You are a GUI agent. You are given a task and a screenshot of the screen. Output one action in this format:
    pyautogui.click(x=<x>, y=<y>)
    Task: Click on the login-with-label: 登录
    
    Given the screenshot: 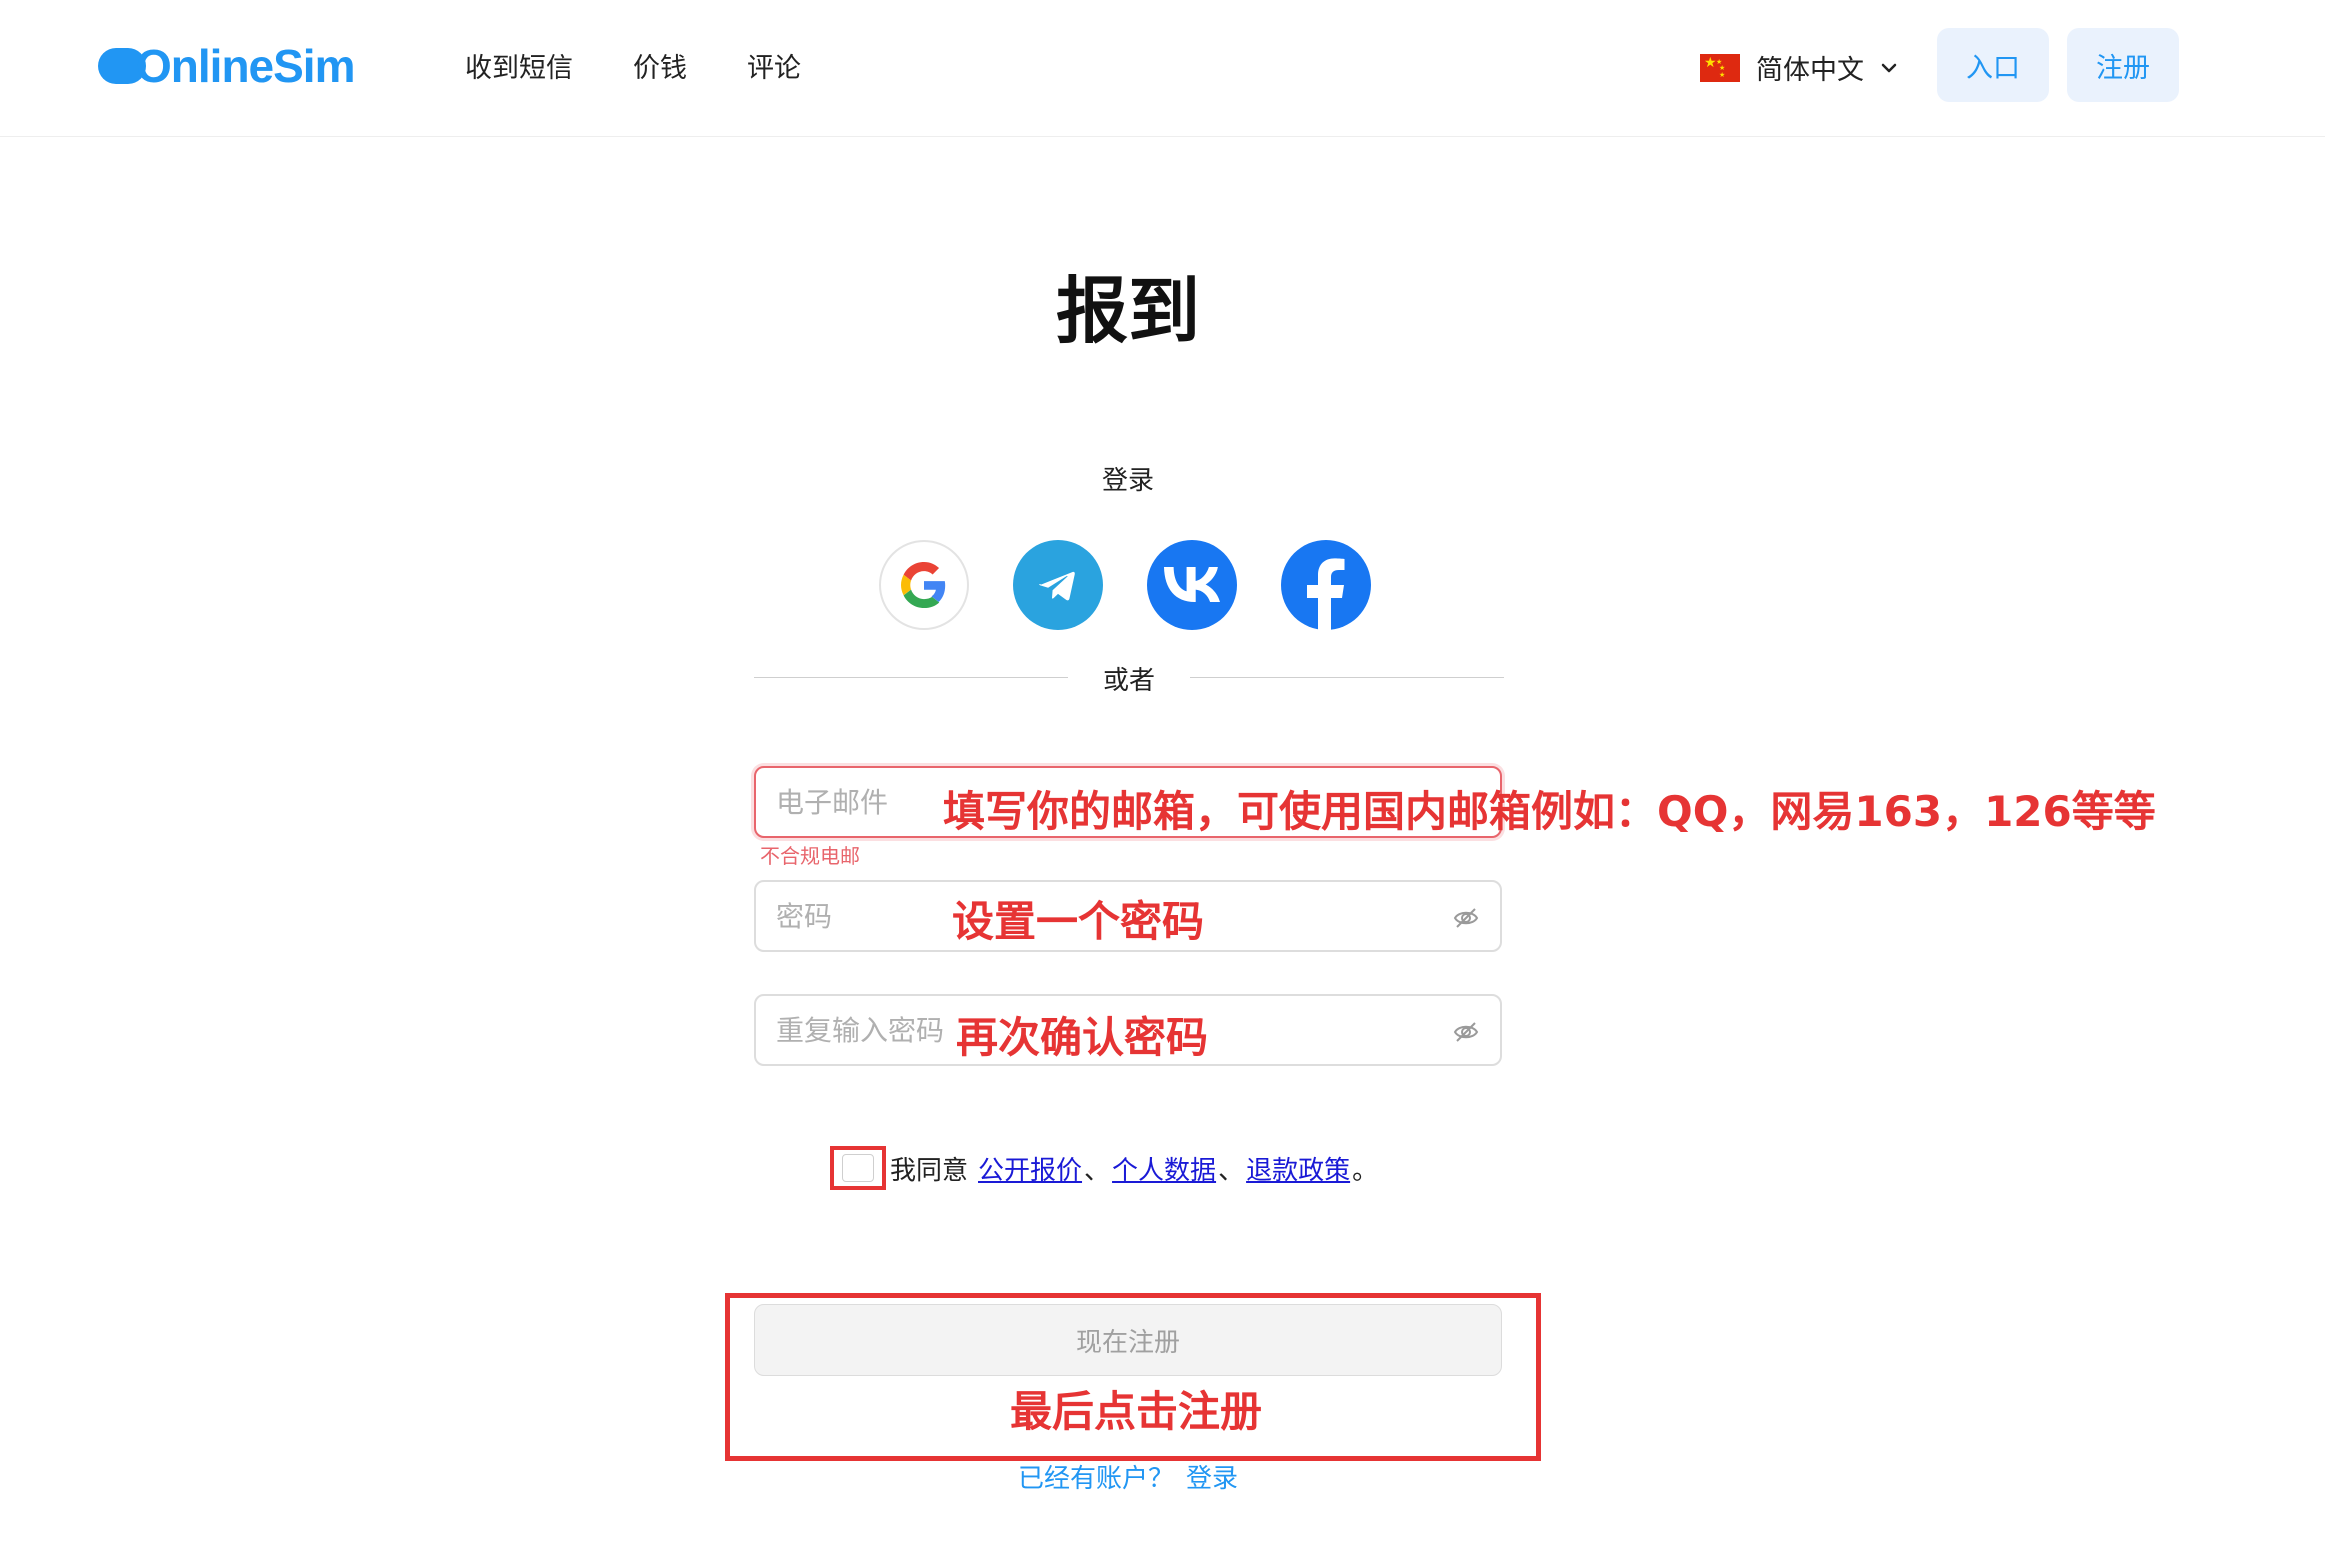 What is the action you would take?
    pyautogui.click(x=1127, y=481)
    